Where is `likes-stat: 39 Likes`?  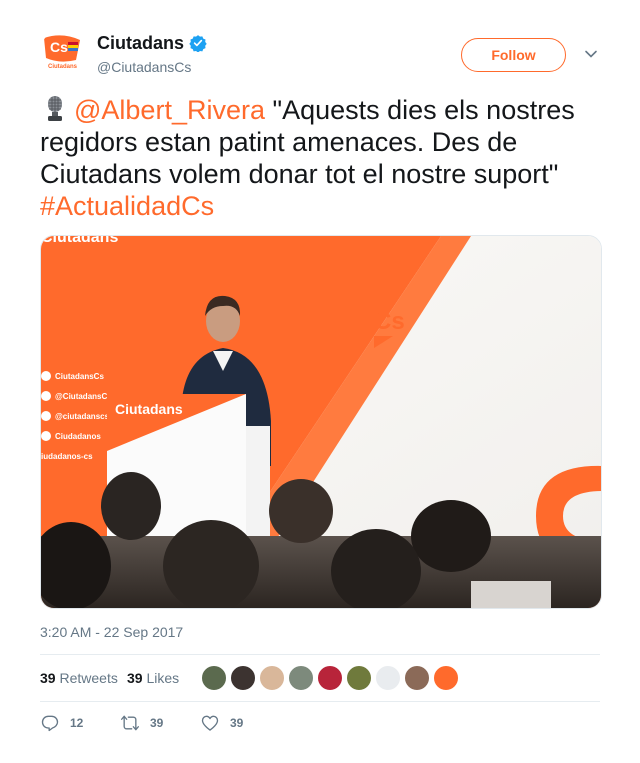 likes-stat: 39 Likes is located at coordinates (153, 678).